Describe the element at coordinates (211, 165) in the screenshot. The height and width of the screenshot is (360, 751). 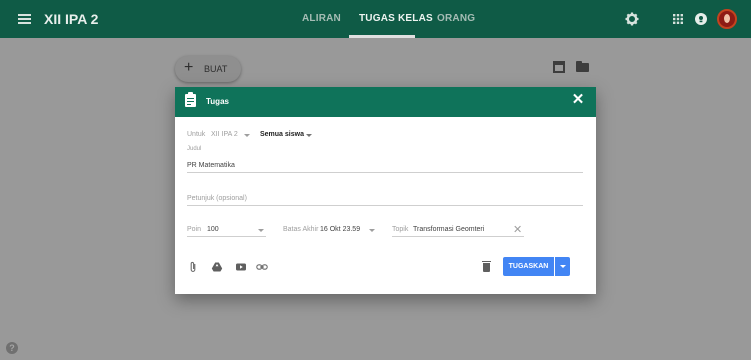
I see `title-input: PR Matematika` at that location.